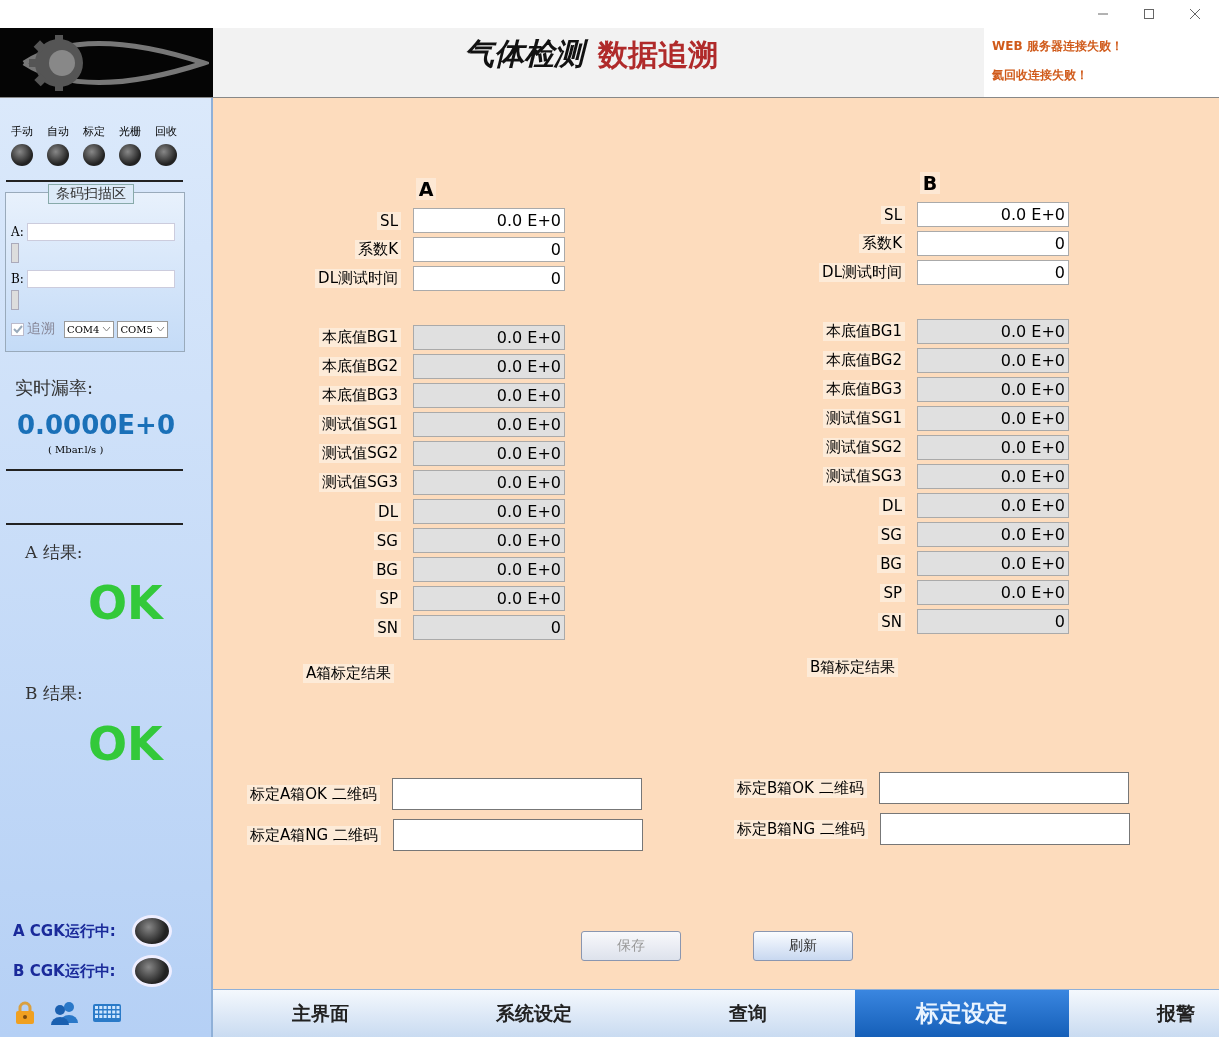 Image resolution: width=1219 pixels, height=1037 pixels. What do you see at coordinates (17, 279) in the screenshot?
I see `field-label: B:` at bounding box center [17, 279].